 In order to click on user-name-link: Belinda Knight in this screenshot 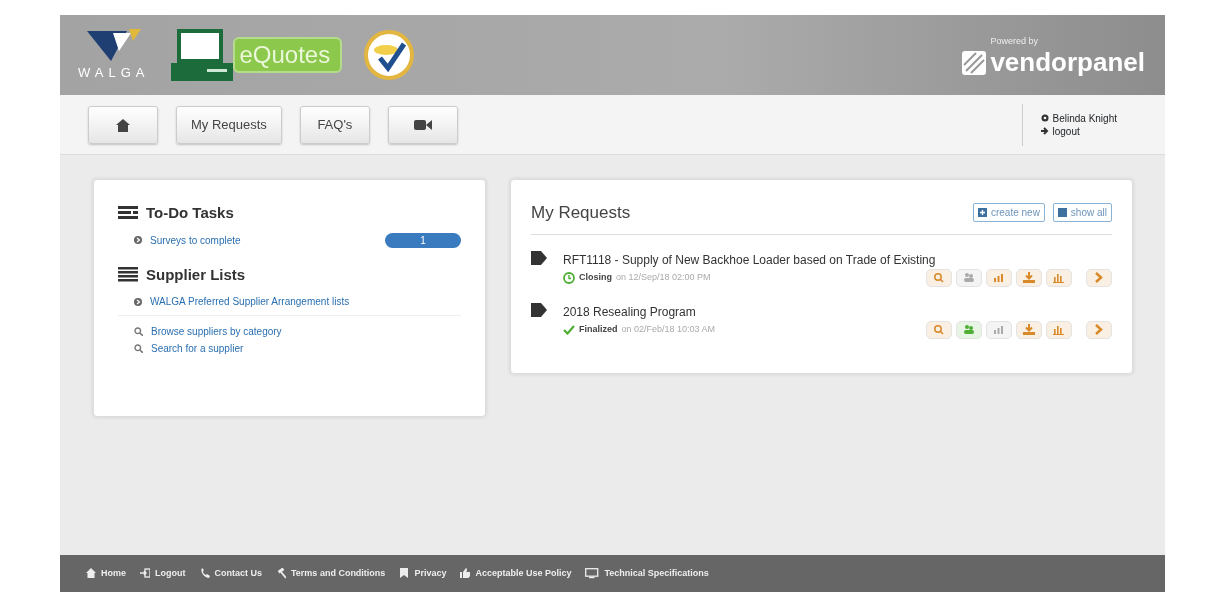, I will do `click(1084, 118)`.